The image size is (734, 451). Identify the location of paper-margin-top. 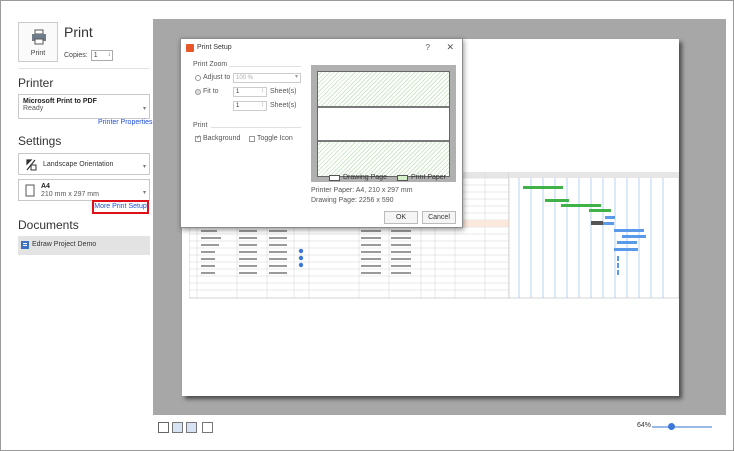
(383, 89).